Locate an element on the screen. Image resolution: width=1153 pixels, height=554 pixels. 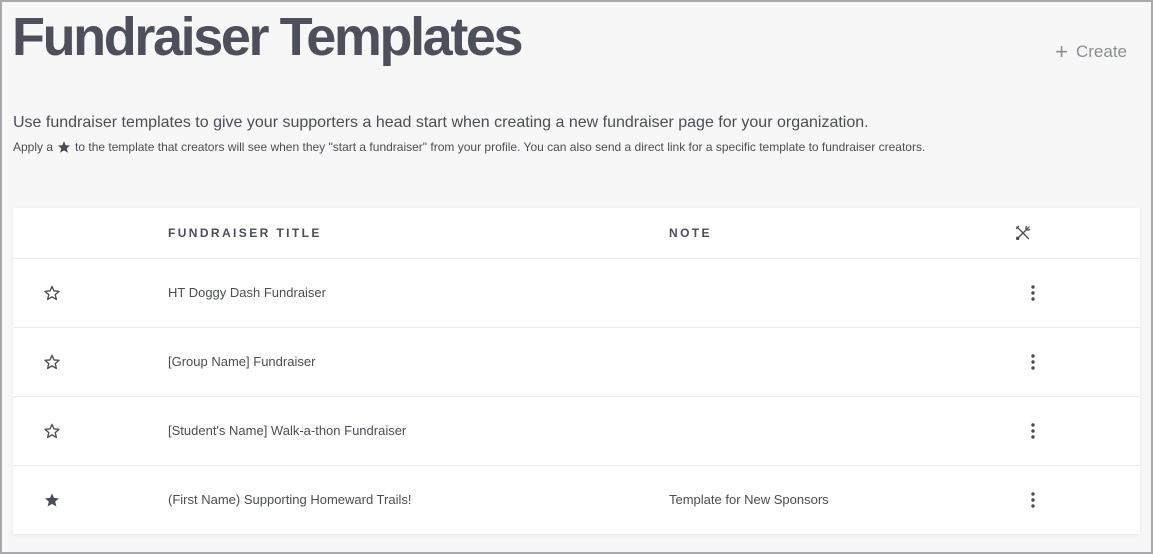
tools-icon is located at coordinates (1023, 233).